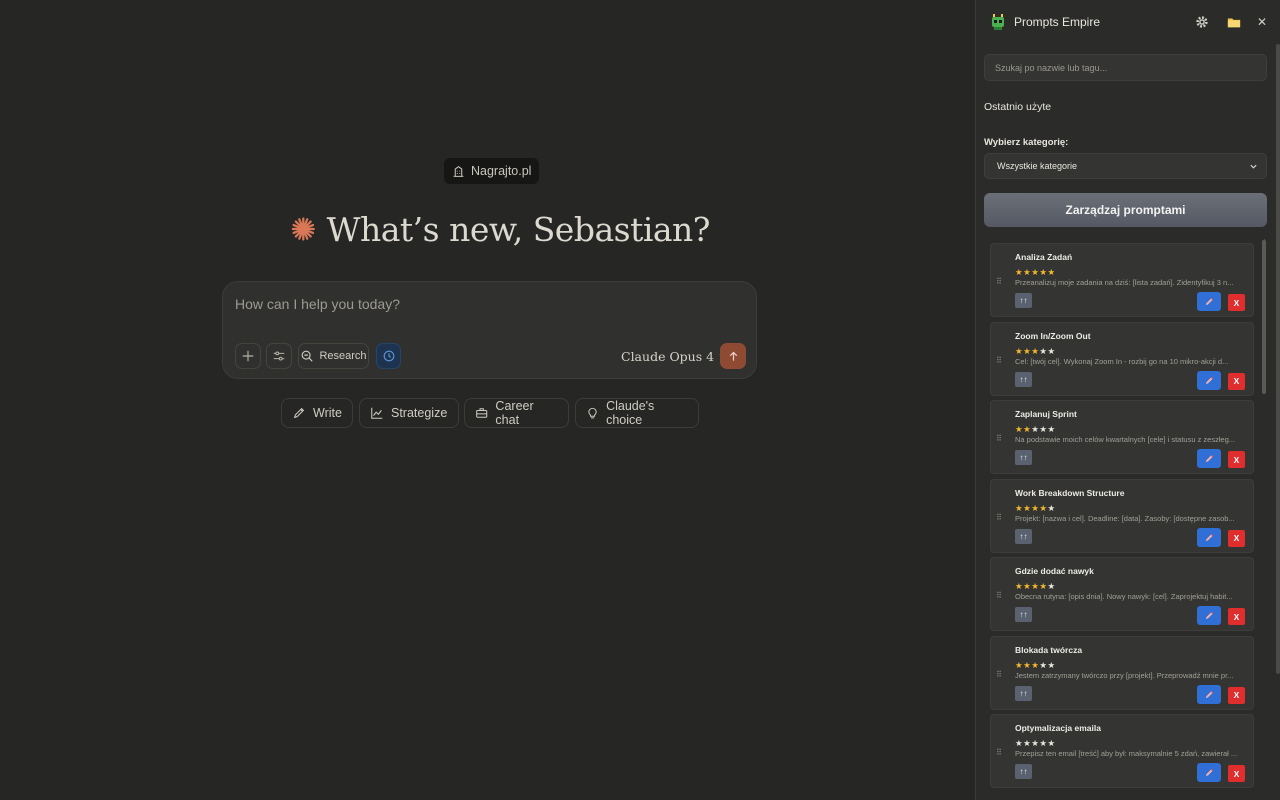 The image size is (1280, 800). What do you see at coordinates (1125, 166) in the screenshot?
I see `category-select: Wszystkie kategorie` at bounding box center [1125, 166].